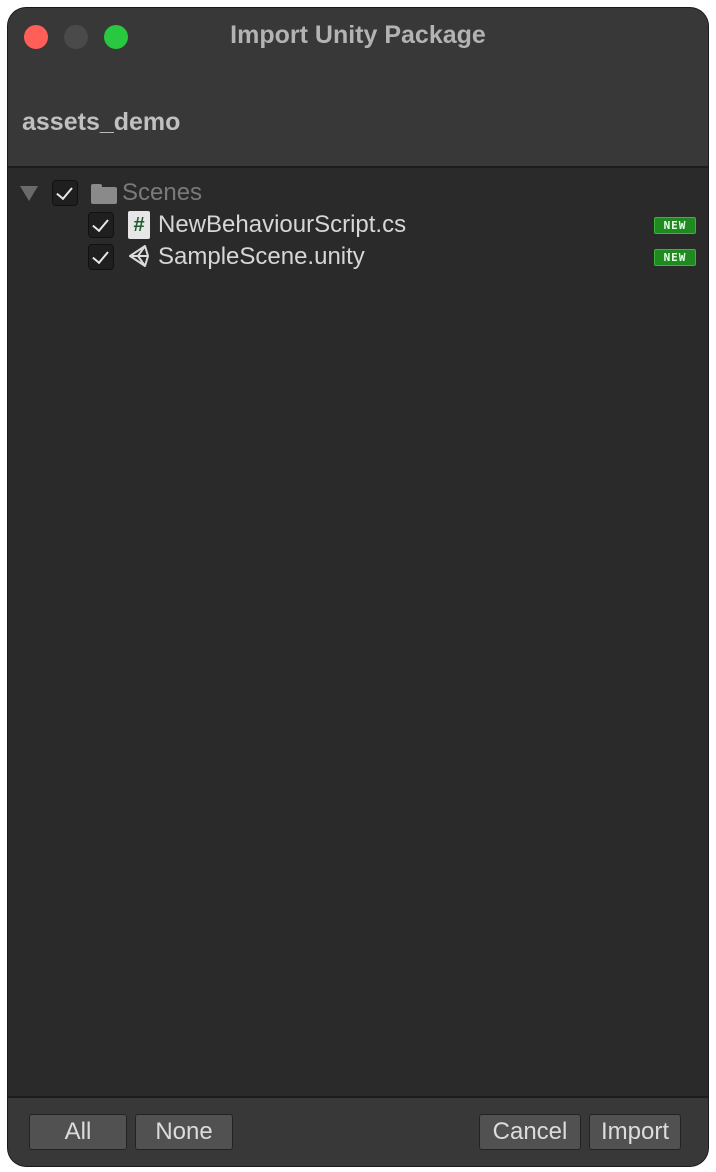  What do you see at coordinates (139, 256) in the screenshot?
I see `unity-scene-icon` at bounding box center [139, 256].